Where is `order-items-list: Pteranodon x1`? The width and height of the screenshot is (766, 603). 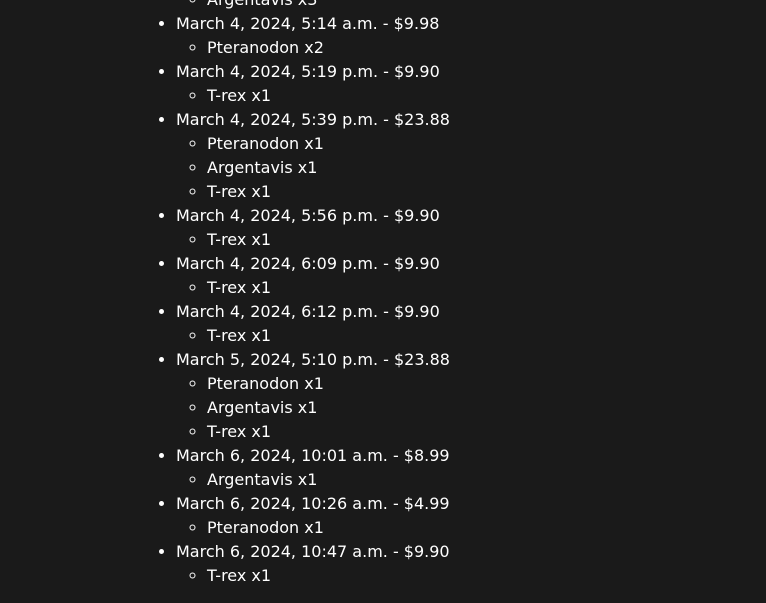
order-items-list: Pteranodon x1 is located at coordinates (313, 528).